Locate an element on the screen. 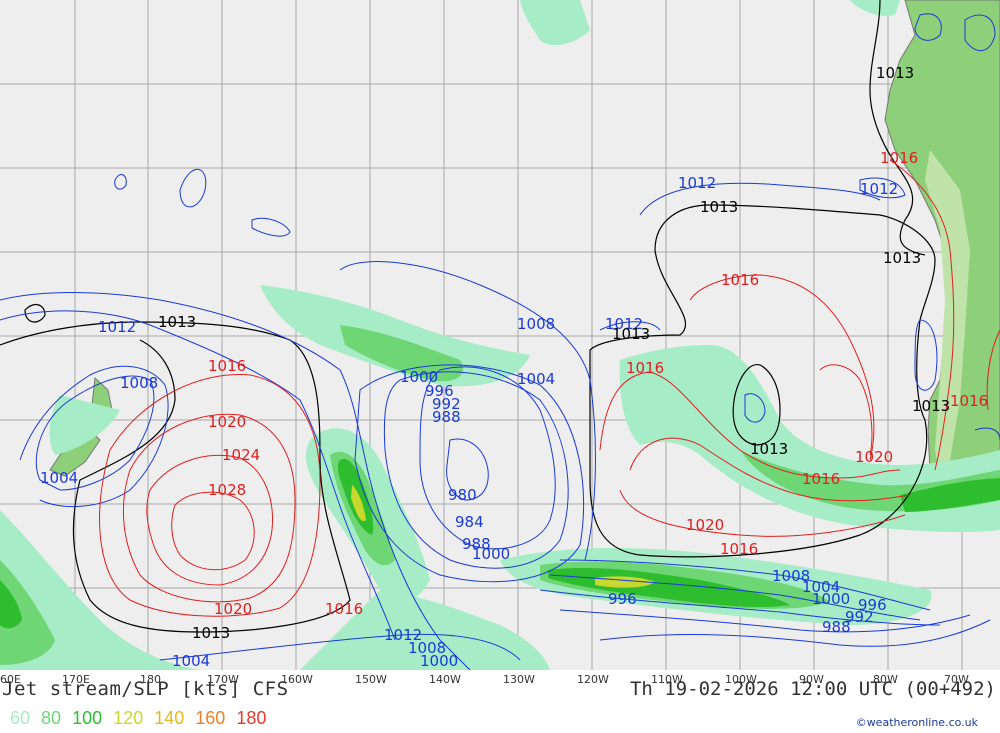  isobar-label: 984 is located at coordinates (469, 522).